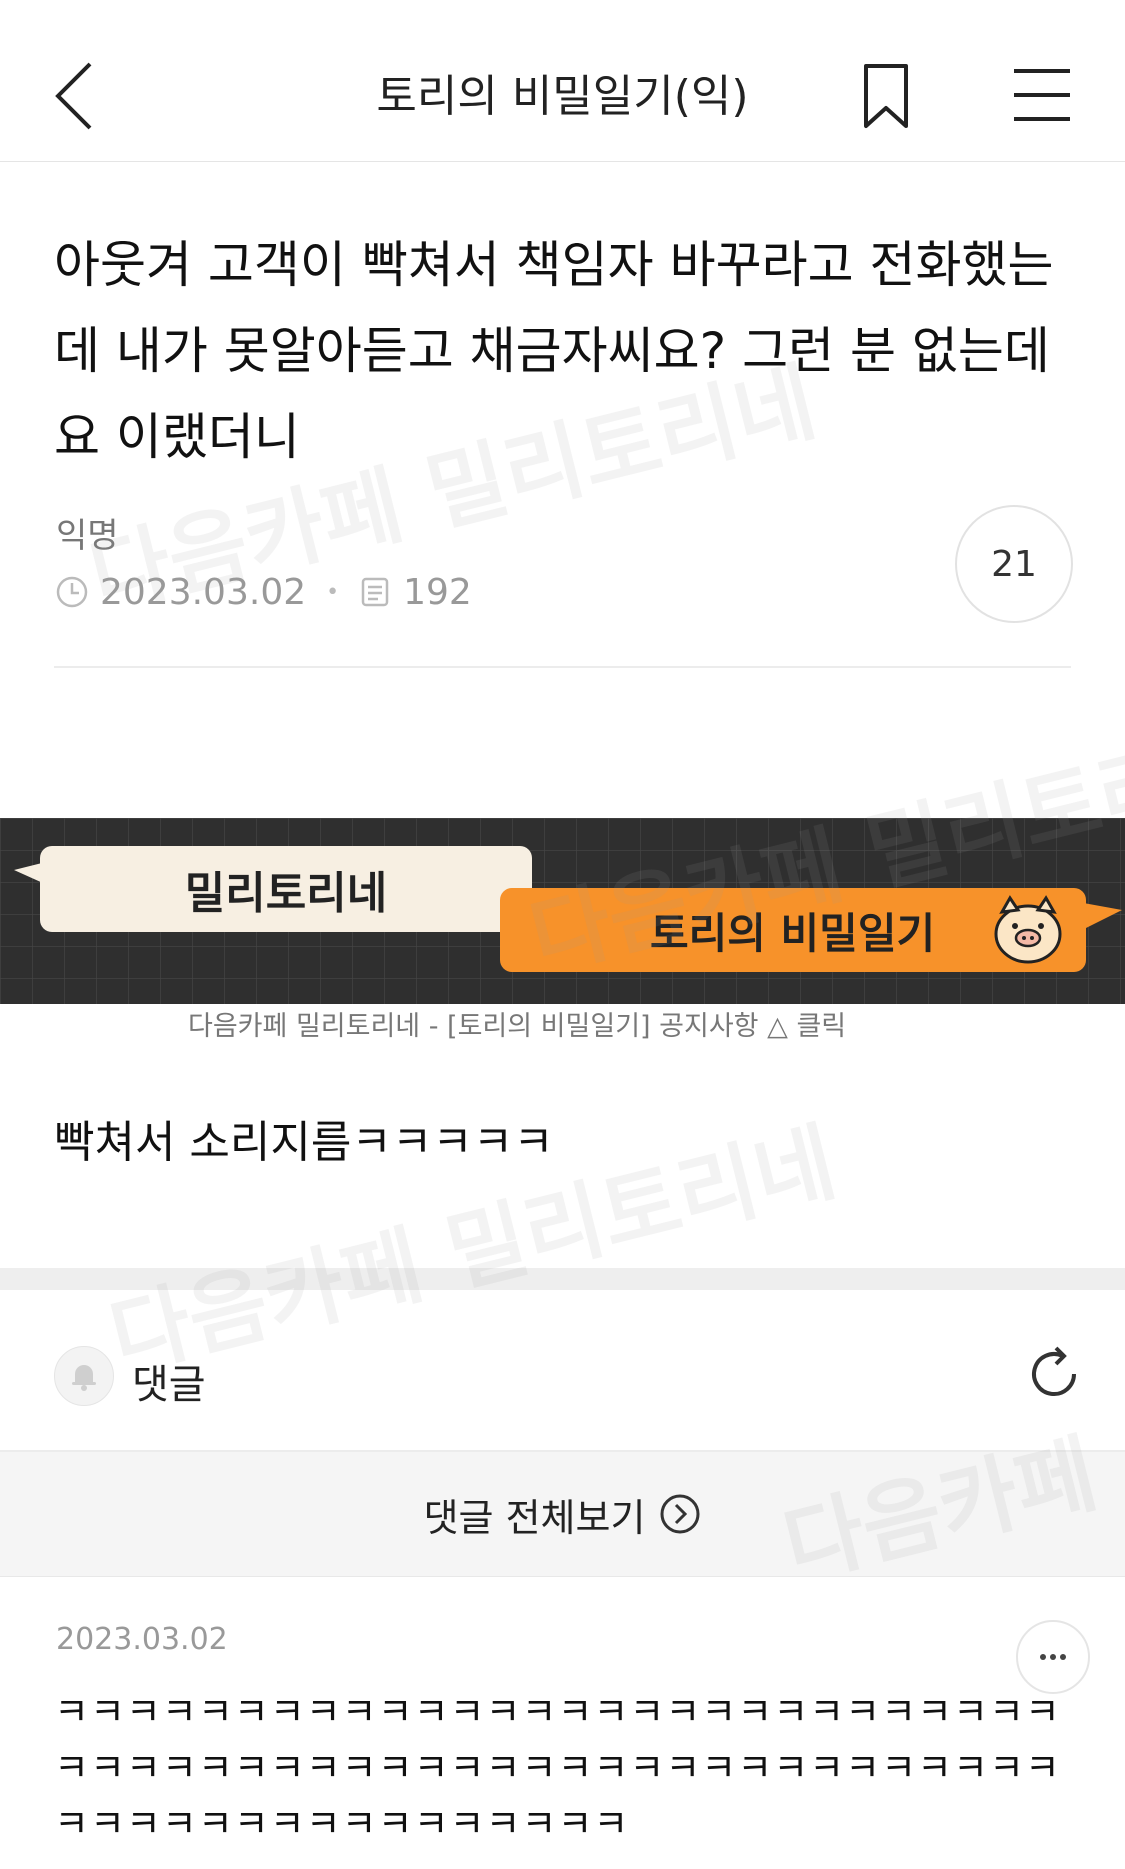 The height and width of the screenshot is (1869, 1125). What do you see at coordinates (375, 592) in the screenshot?
I see `views-icon` at bounding box center [375, 592].